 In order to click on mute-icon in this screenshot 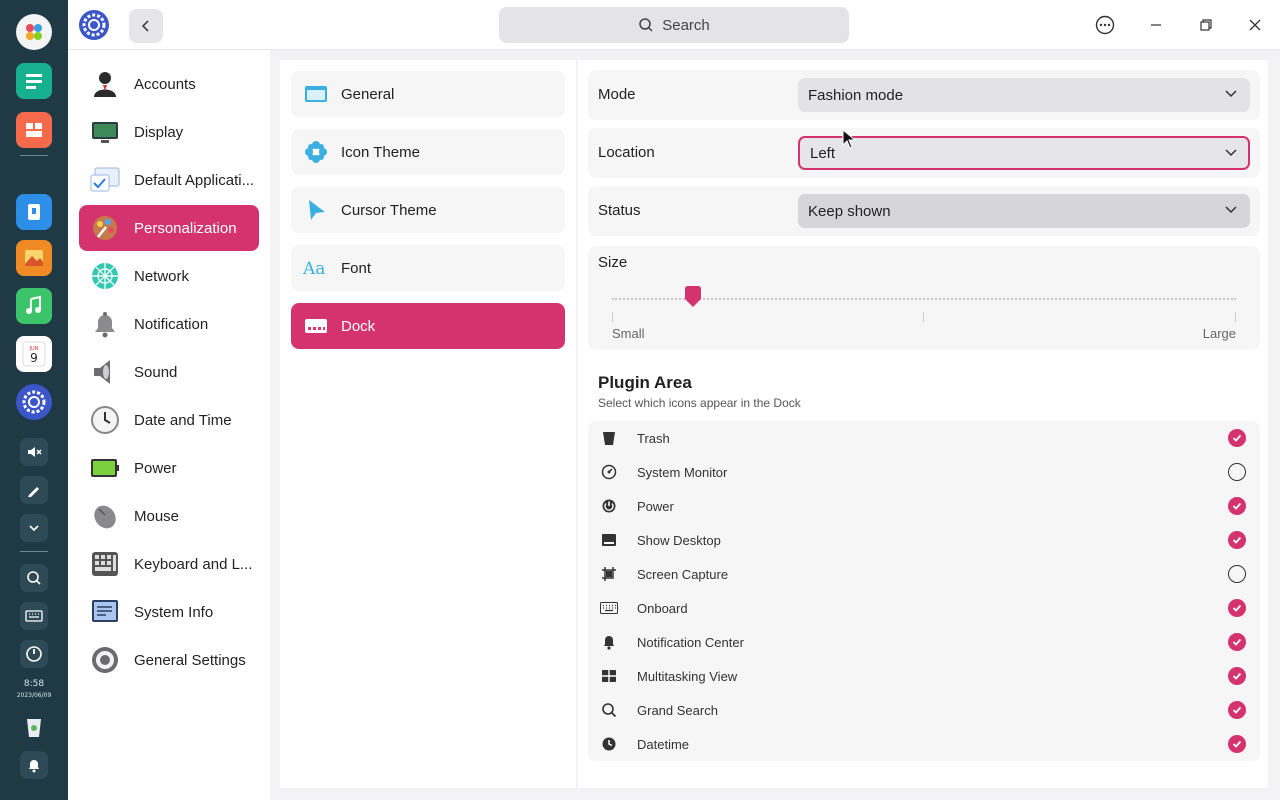, I will do `click(34, 452)`.